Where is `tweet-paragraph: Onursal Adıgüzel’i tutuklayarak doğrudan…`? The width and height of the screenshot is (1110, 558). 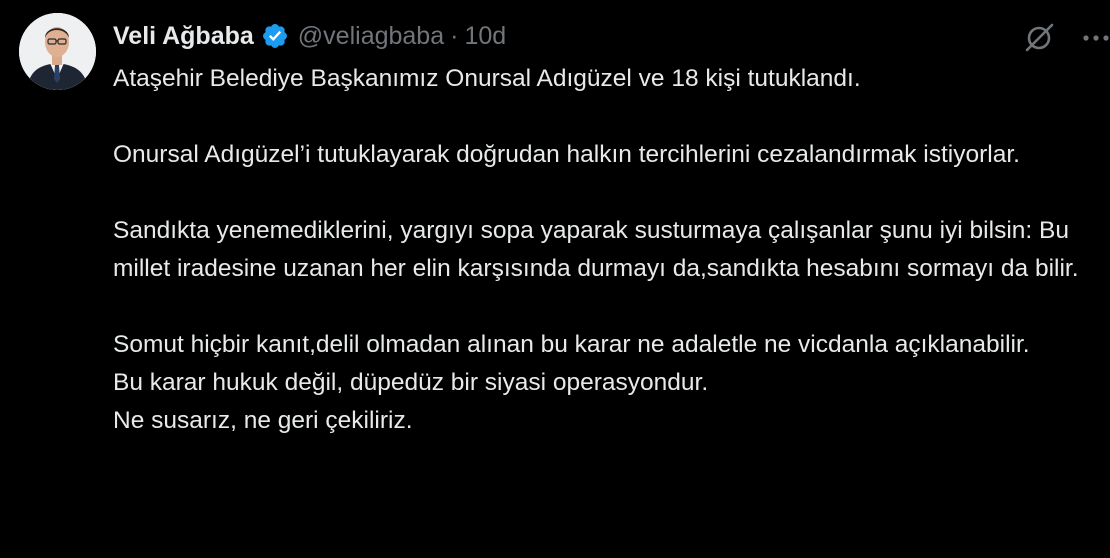 tweet-paragraph: Onursal Adıgüzel’i tutuklayarak doğrudan… is located at coordinates (566, 154).